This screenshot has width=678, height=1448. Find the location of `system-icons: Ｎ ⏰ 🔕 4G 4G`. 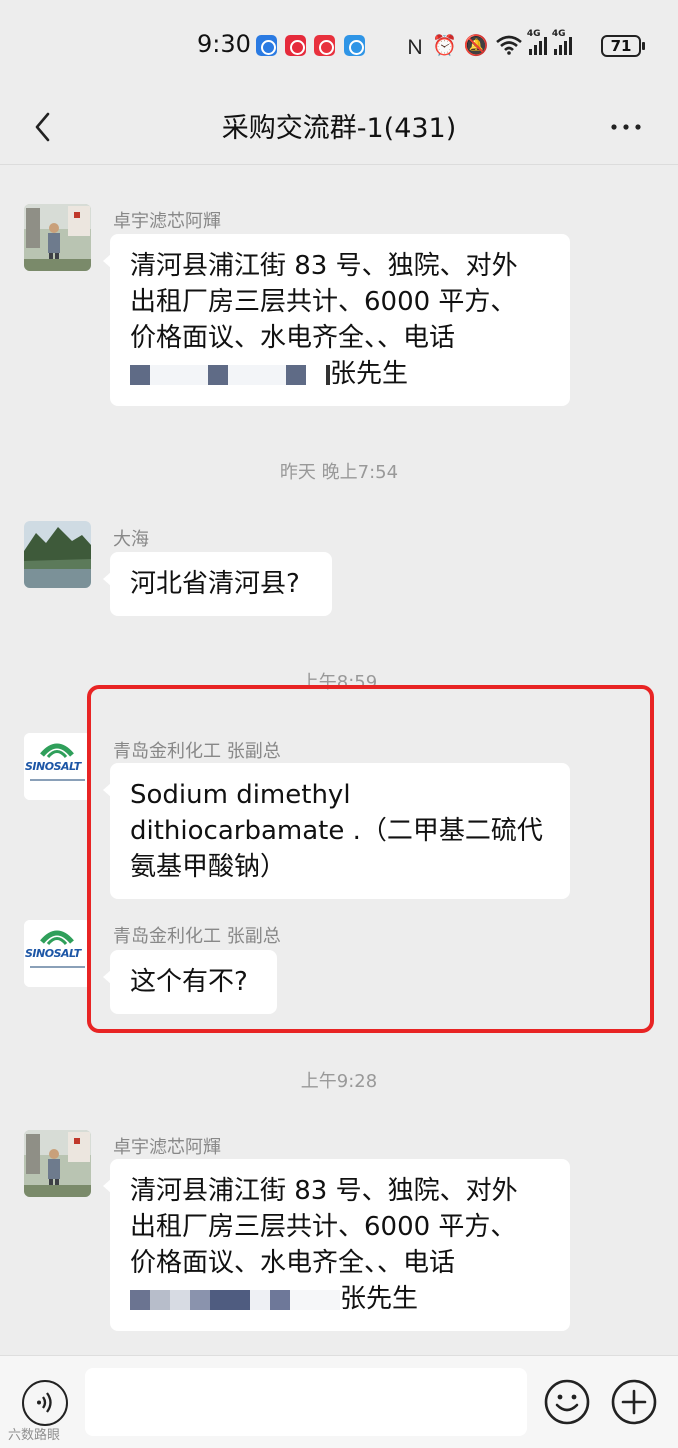

system-icons: Ｎ ⏰ 🔕 4G 4G is located at coordinates (488, 44).